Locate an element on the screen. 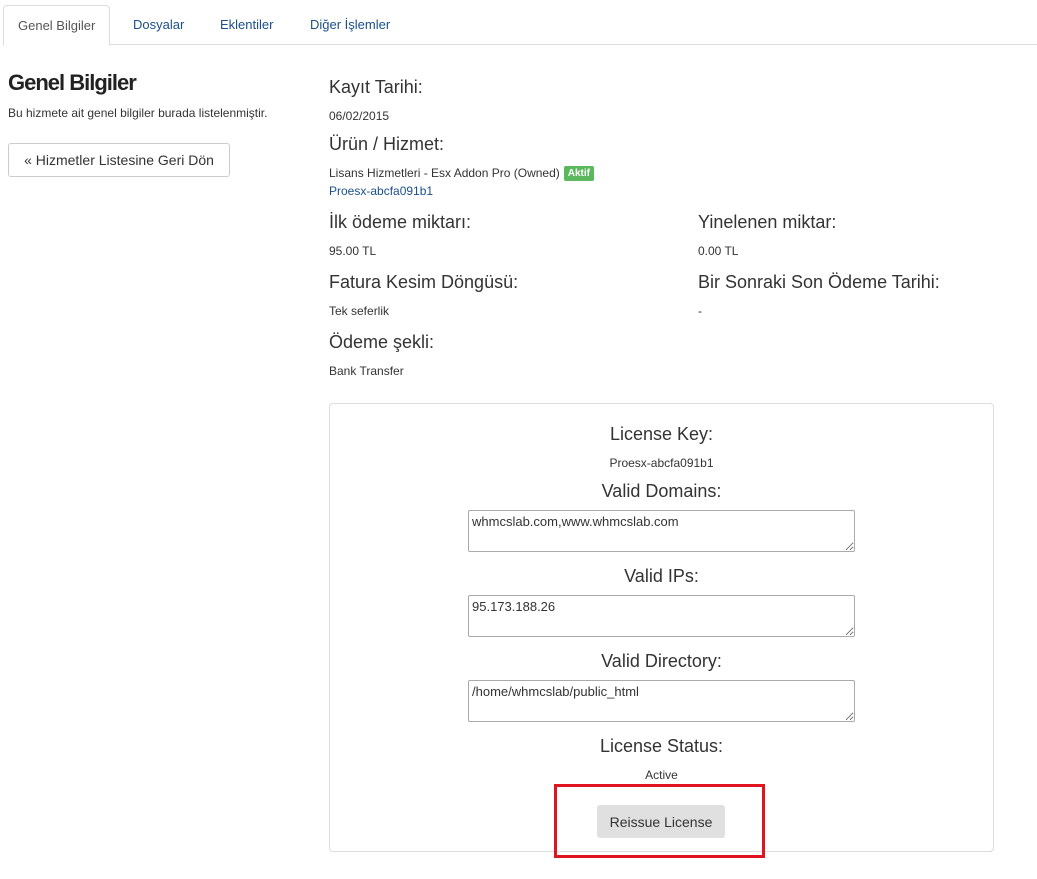  tab-diger-islemler: Diğer İşlemler is located at coordinates (350, 25).